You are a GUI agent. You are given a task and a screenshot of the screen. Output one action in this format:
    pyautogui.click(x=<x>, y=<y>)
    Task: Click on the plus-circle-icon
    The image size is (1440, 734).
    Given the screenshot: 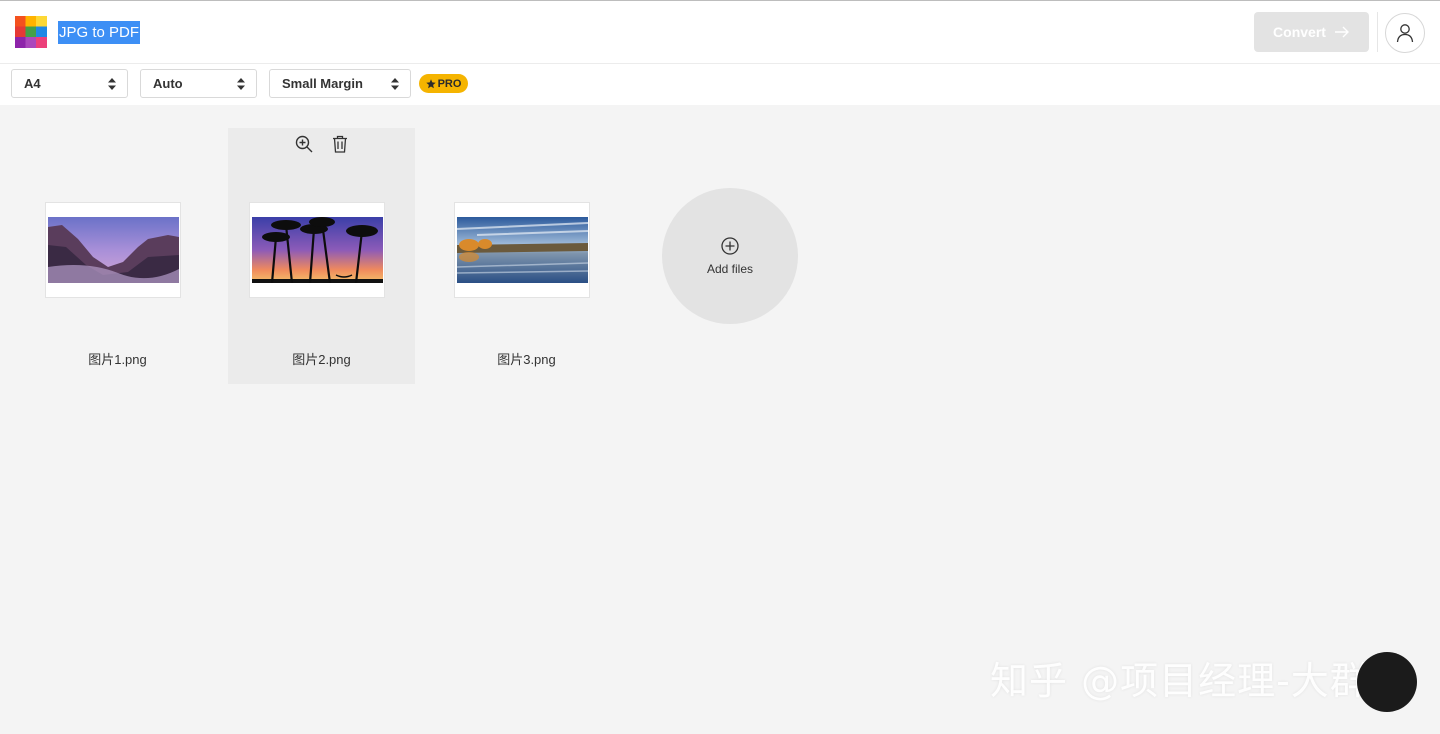 What is the action you would take?
    pyautogui.click(x=730, y=246)
    